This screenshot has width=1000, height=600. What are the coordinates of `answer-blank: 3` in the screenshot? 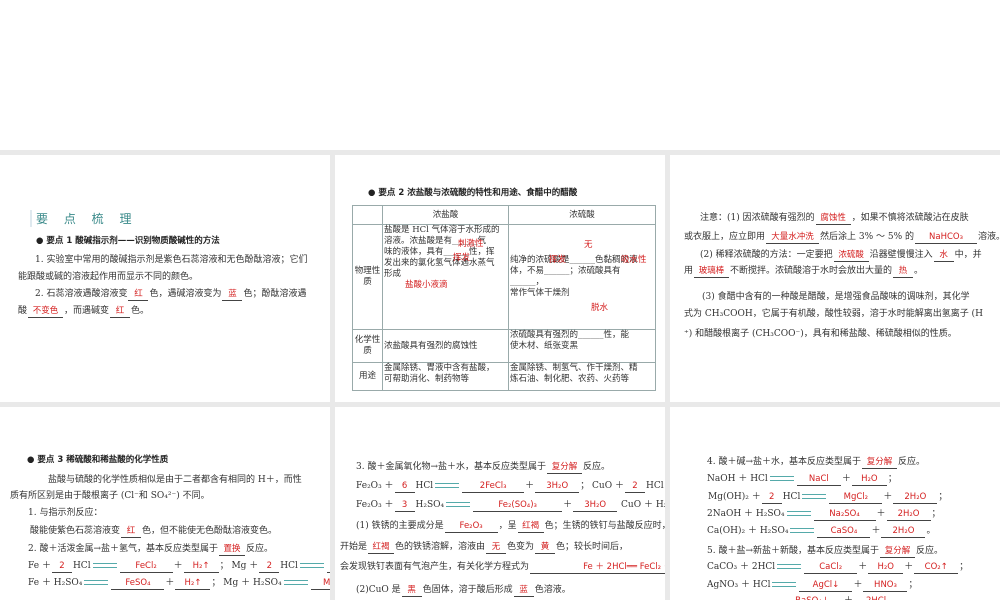 It's located at (404, 505).